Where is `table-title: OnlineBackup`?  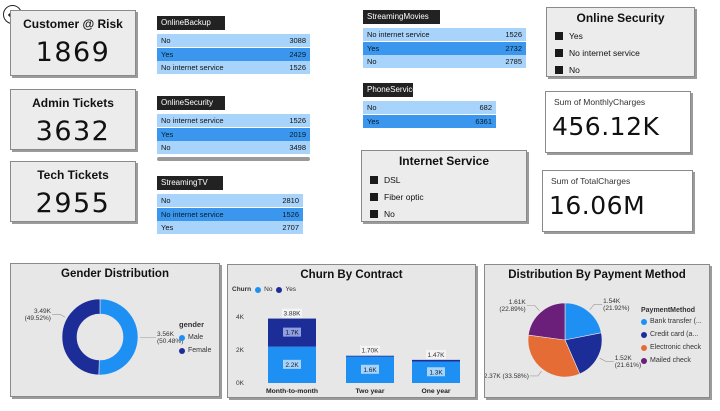
table-title: OnlineBackup is located at coordinates (191, 23).